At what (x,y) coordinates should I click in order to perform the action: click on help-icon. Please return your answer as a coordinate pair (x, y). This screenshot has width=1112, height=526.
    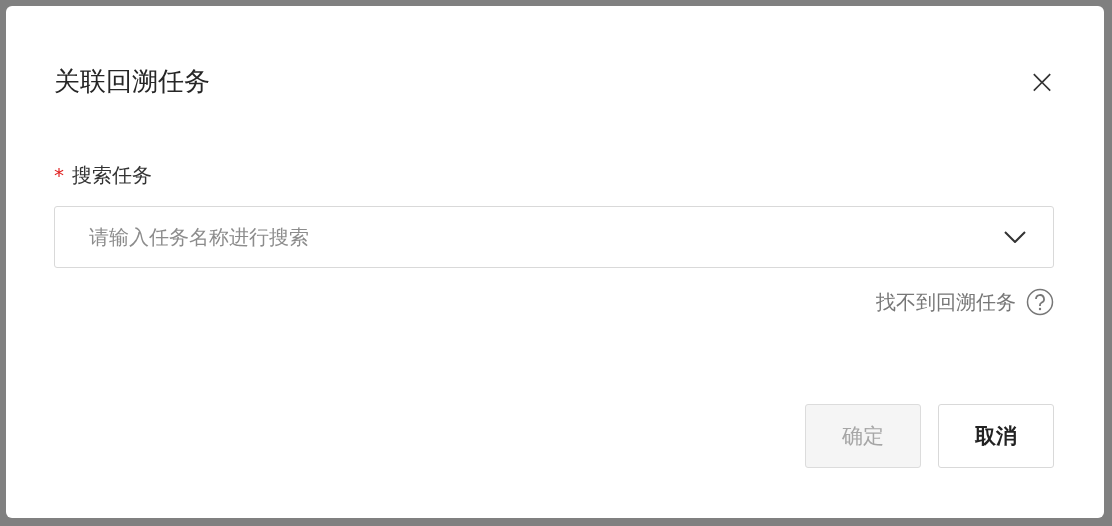
    Looking at the image, I should click on (1040, 302).